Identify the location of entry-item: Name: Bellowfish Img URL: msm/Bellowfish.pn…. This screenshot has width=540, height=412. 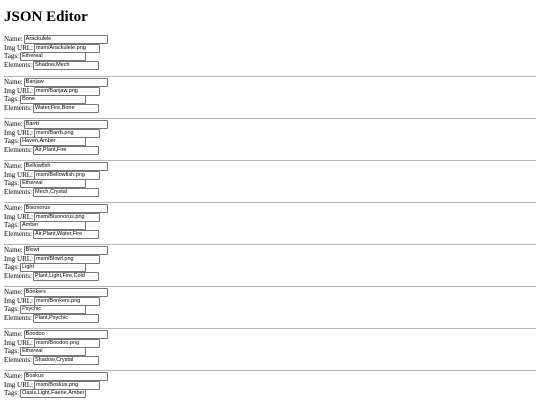
(270, 181).